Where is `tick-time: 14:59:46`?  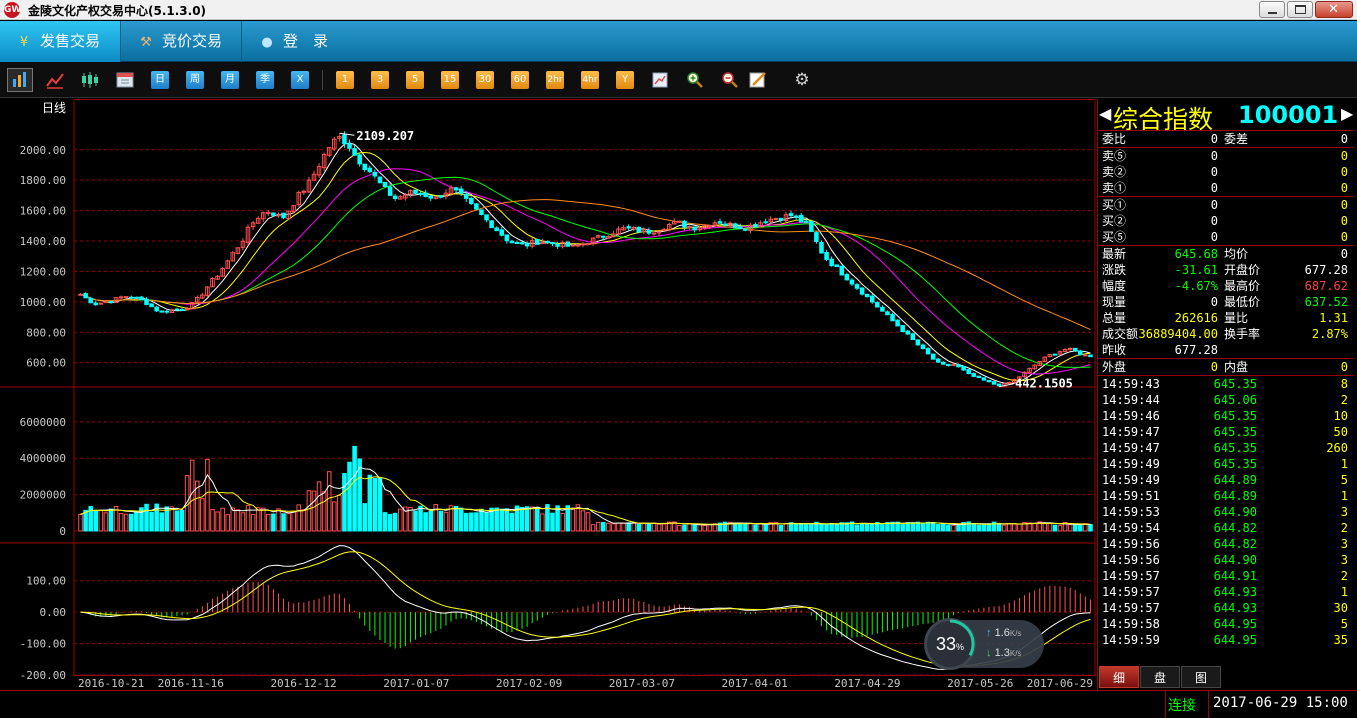 tick-time: 14:59:46 is located at coordinates (1131, 416).